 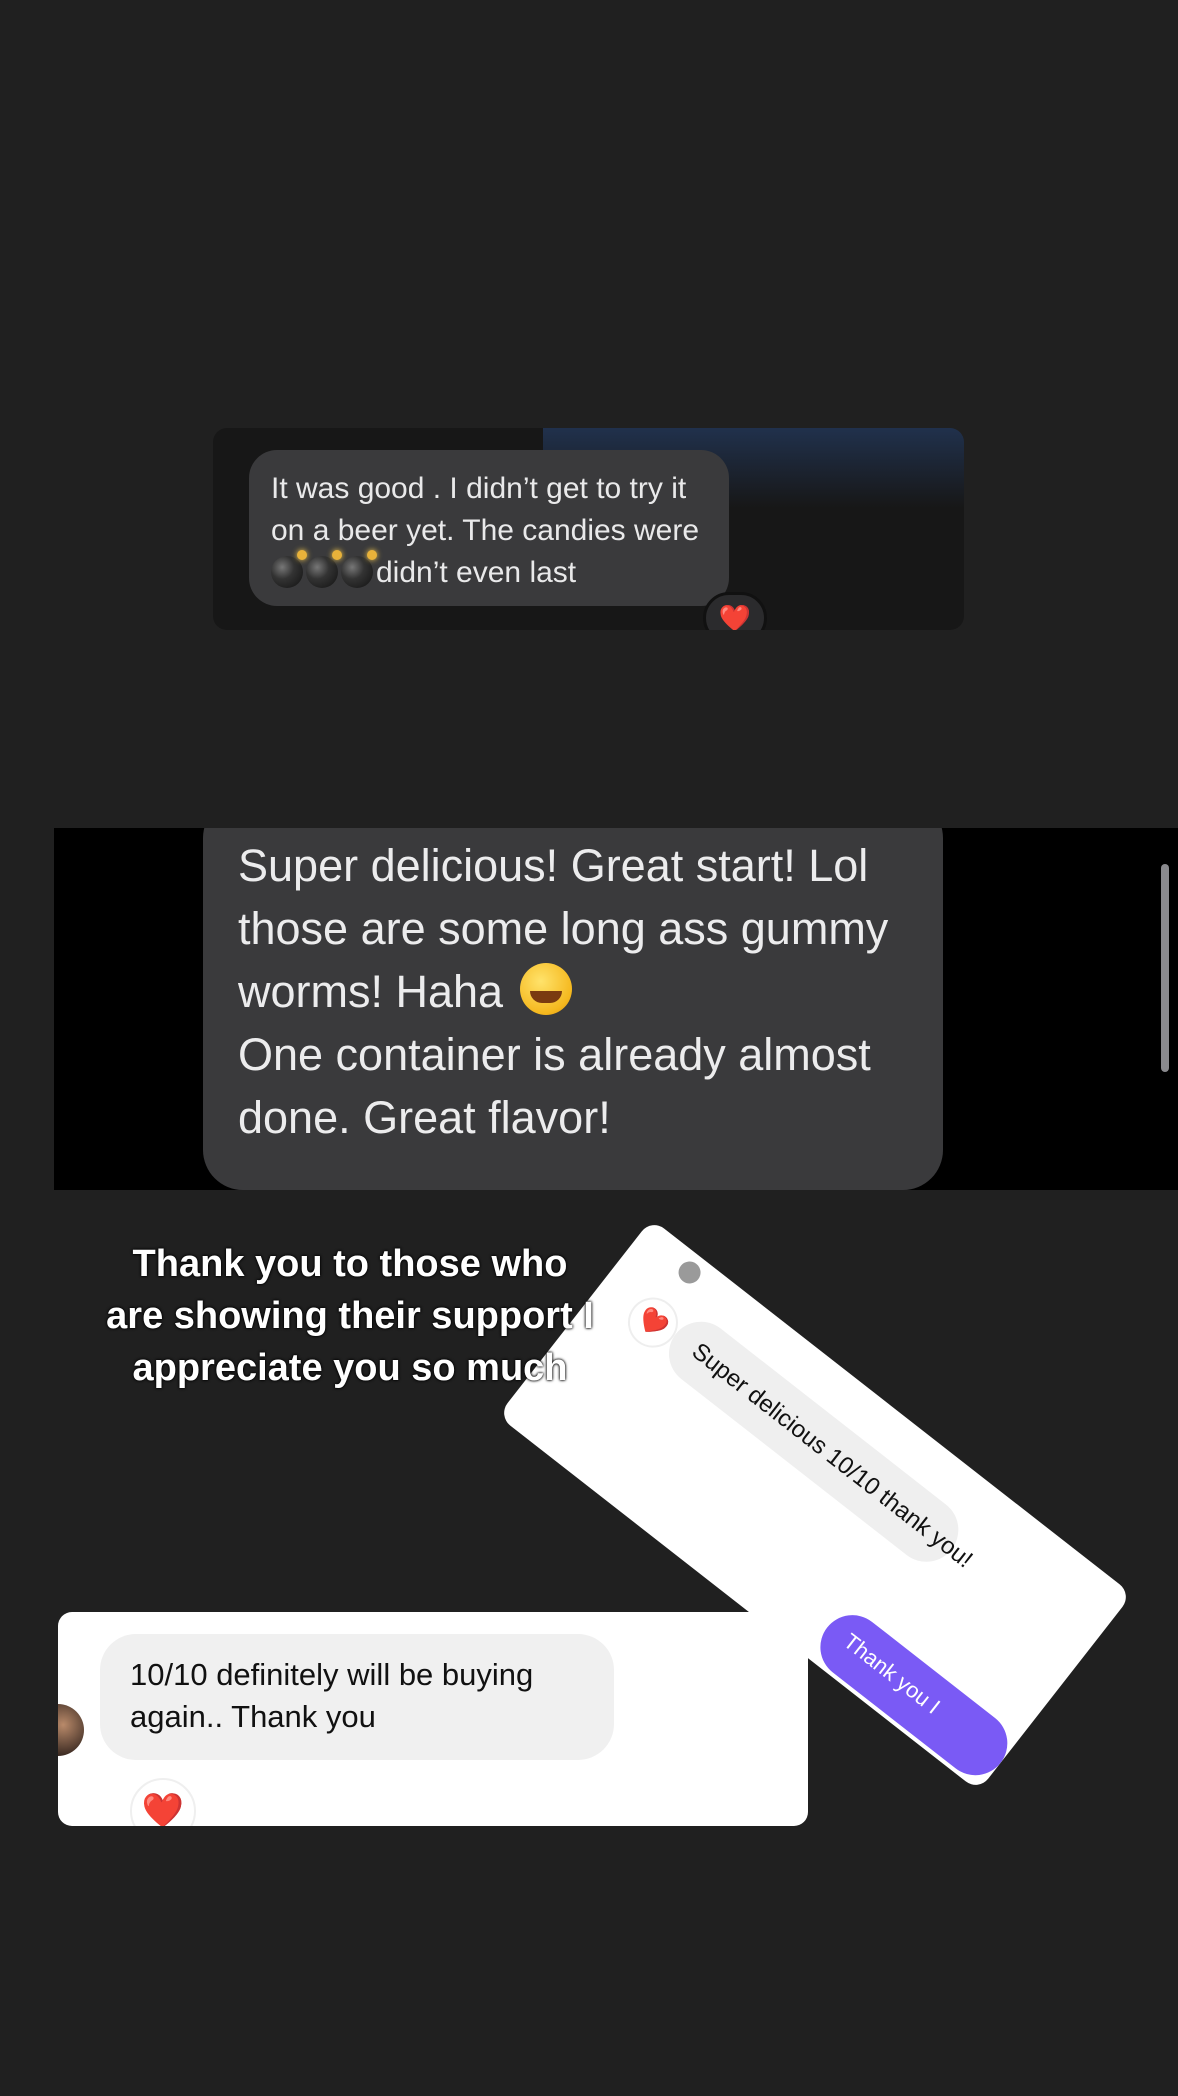 I want to click on message-line: Super delicious! Great start! Lol, so click(x=553, y=865).